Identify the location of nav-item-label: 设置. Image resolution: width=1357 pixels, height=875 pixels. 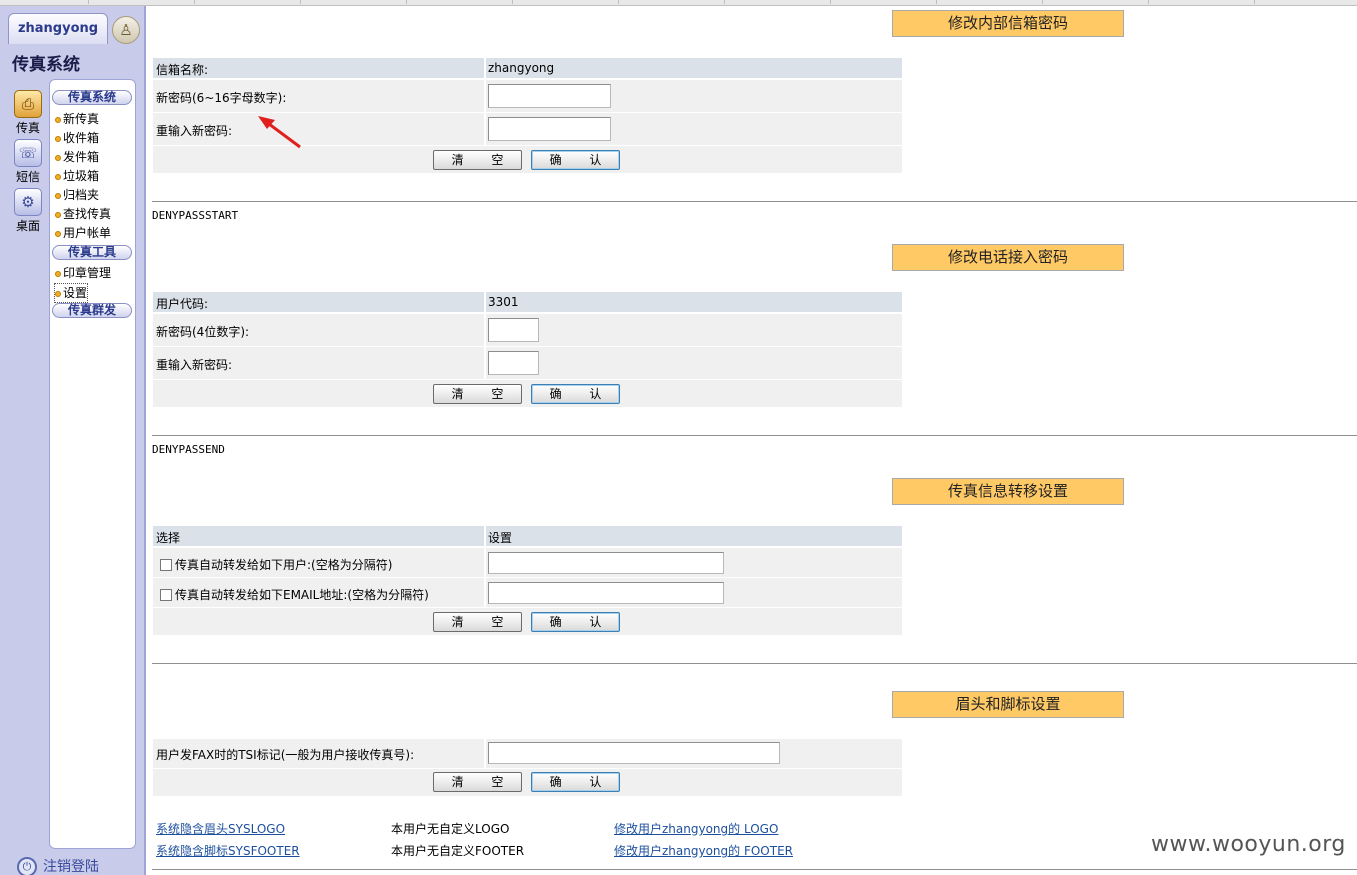
(75, 293).